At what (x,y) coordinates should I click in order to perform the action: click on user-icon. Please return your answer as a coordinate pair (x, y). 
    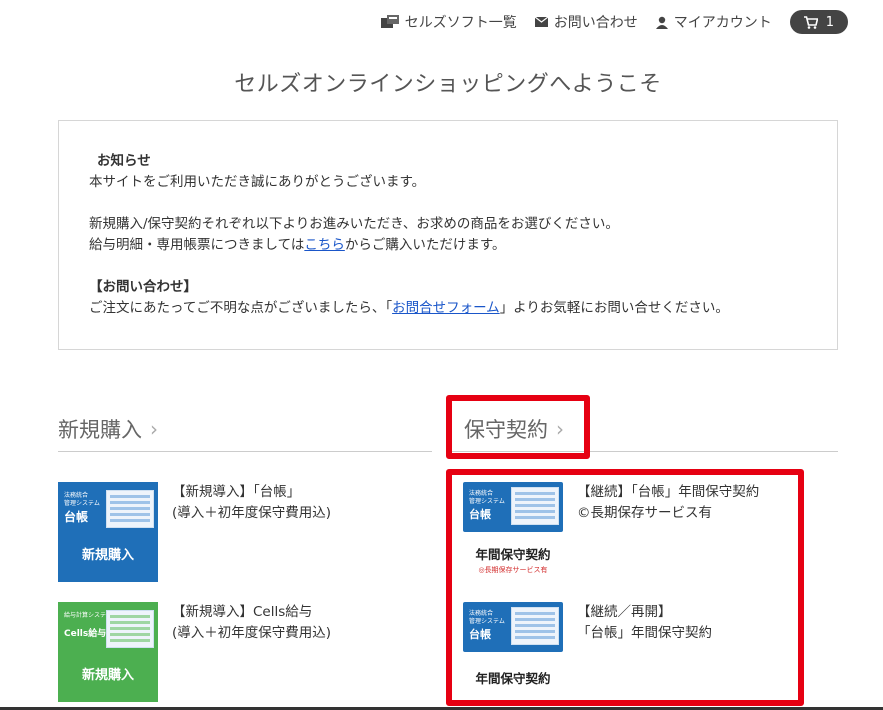
    Looking at the image, I should click on (661, 22).